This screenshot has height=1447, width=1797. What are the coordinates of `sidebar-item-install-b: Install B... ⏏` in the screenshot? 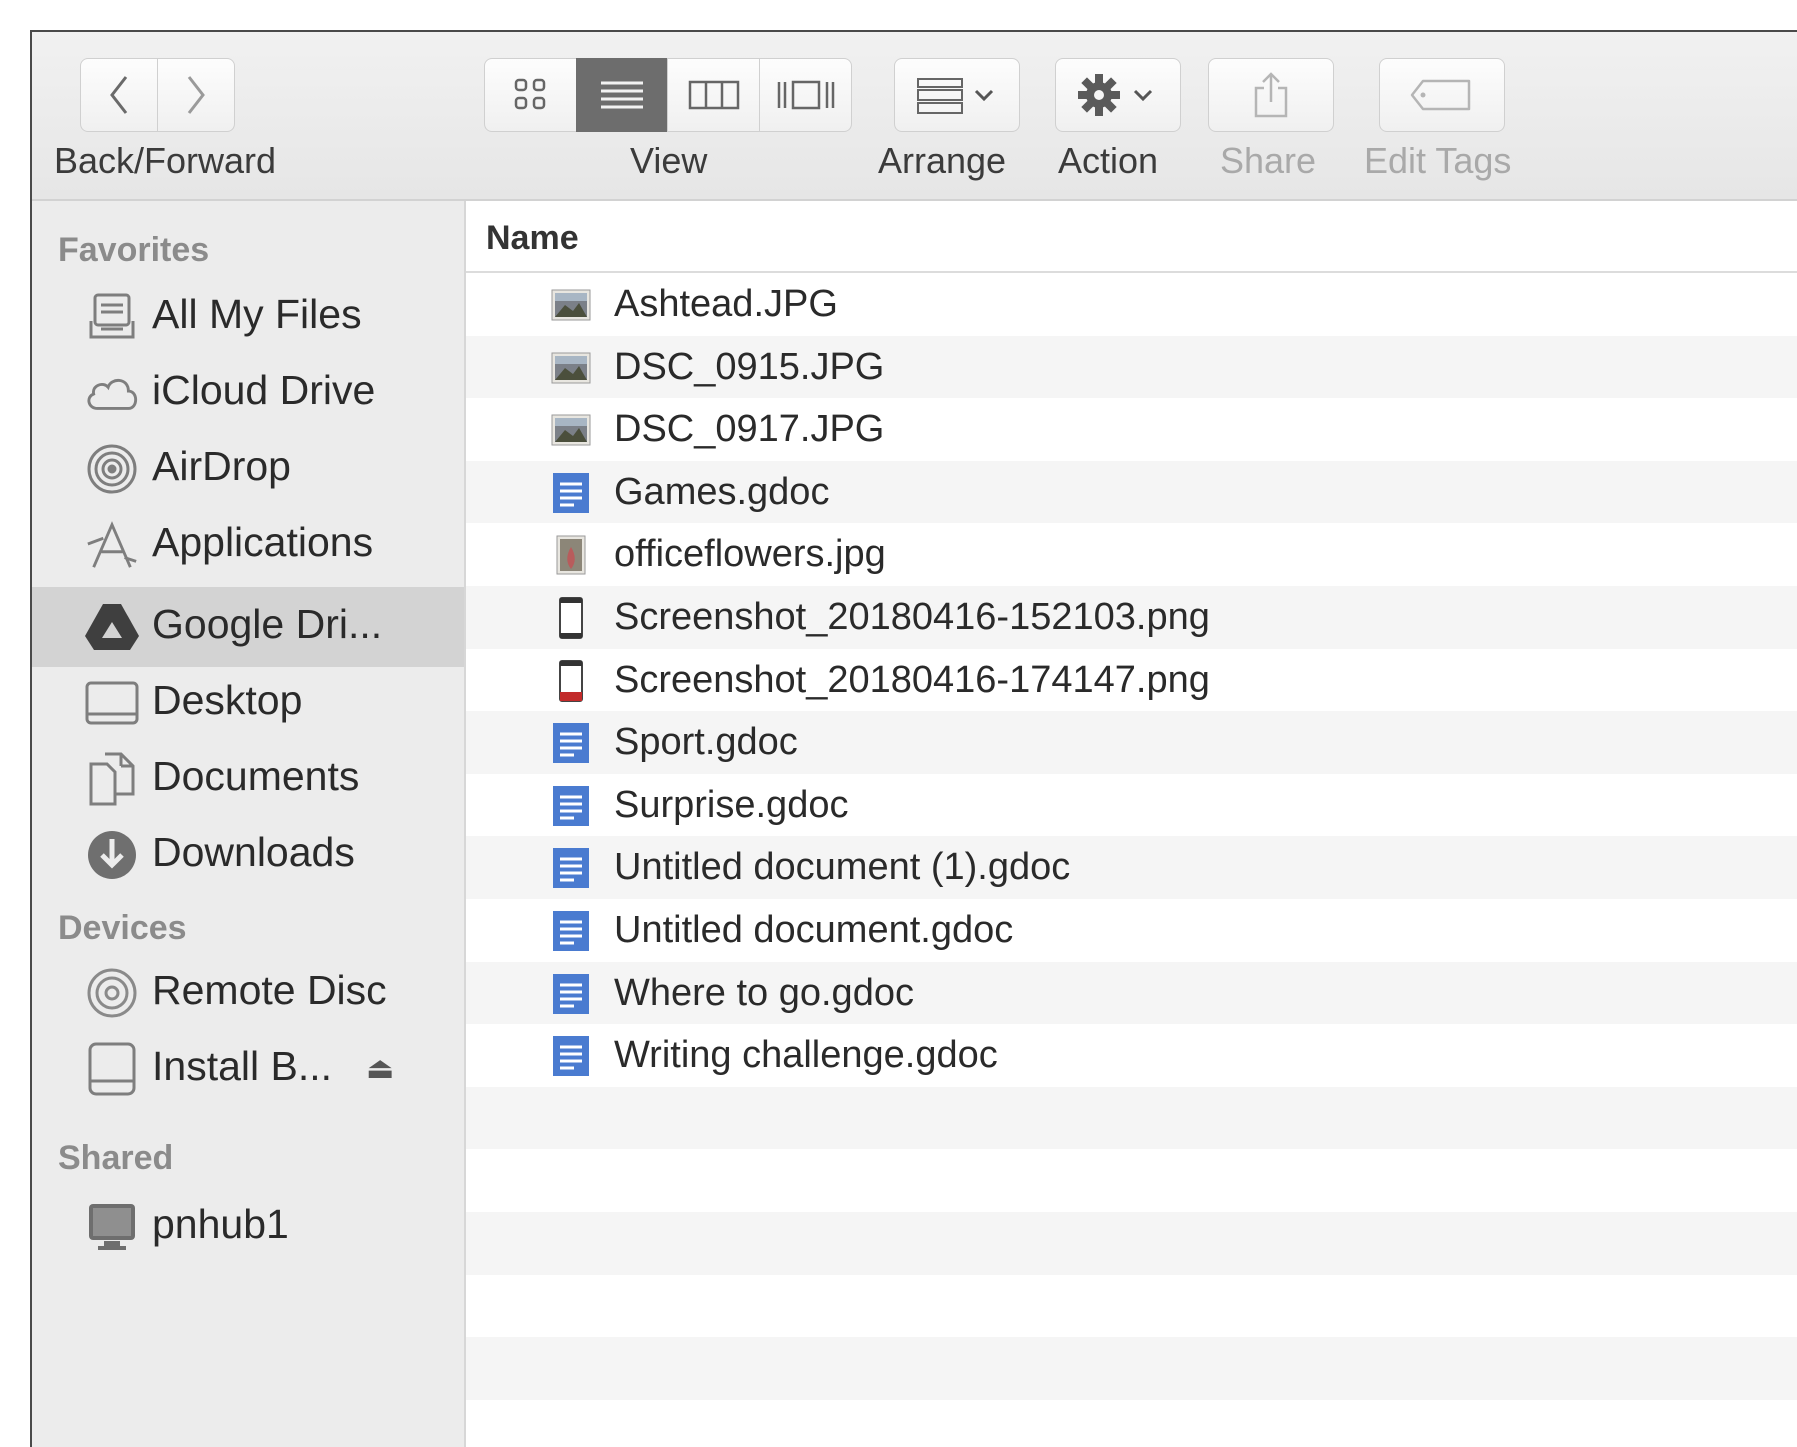 It's located at (248, 1069).